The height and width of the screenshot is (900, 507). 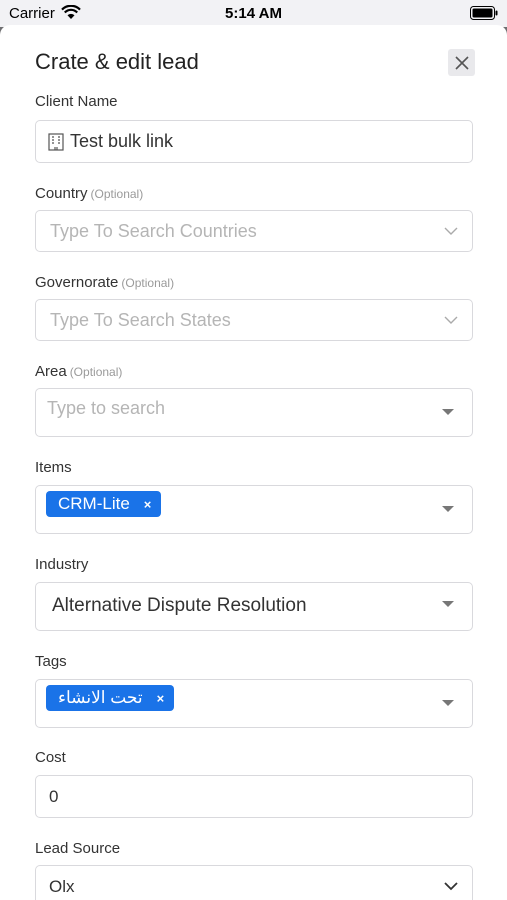 I want to click on tag-chip-label: تحت الانشاء, so click(x=100, y=697).